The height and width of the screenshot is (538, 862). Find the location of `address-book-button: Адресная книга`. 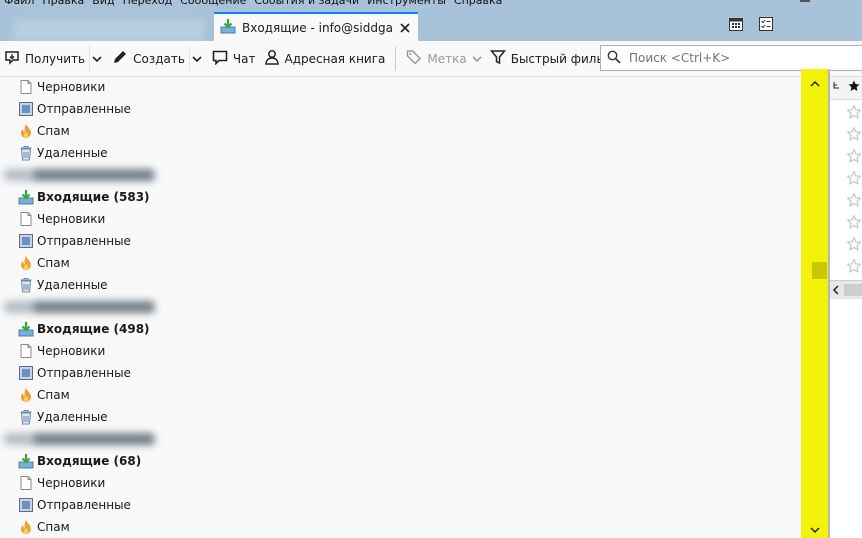

address-book-button: Адресная книга is located at coordinates (325, 59).